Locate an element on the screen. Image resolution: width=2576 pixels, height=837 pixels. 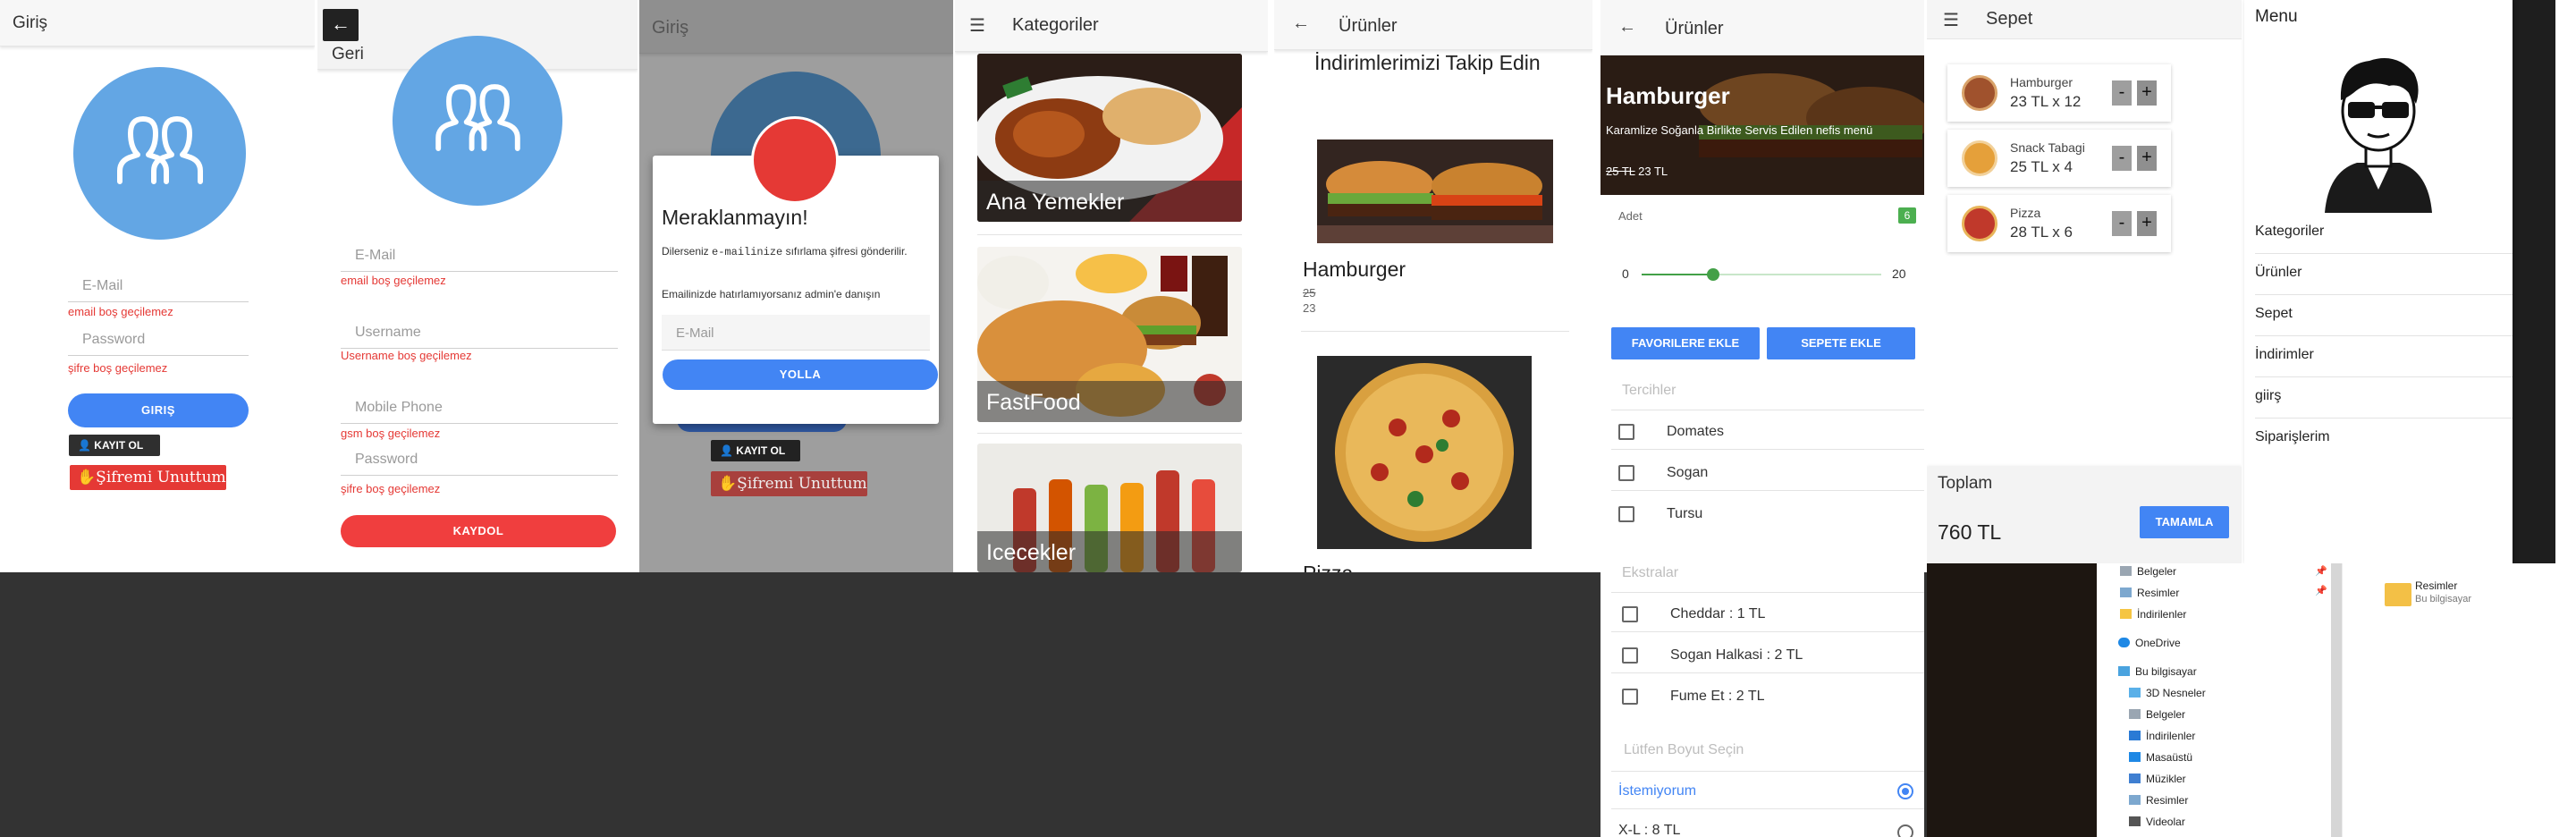
menu-item-cart: Sepet is located at coordinates (2274, 314).